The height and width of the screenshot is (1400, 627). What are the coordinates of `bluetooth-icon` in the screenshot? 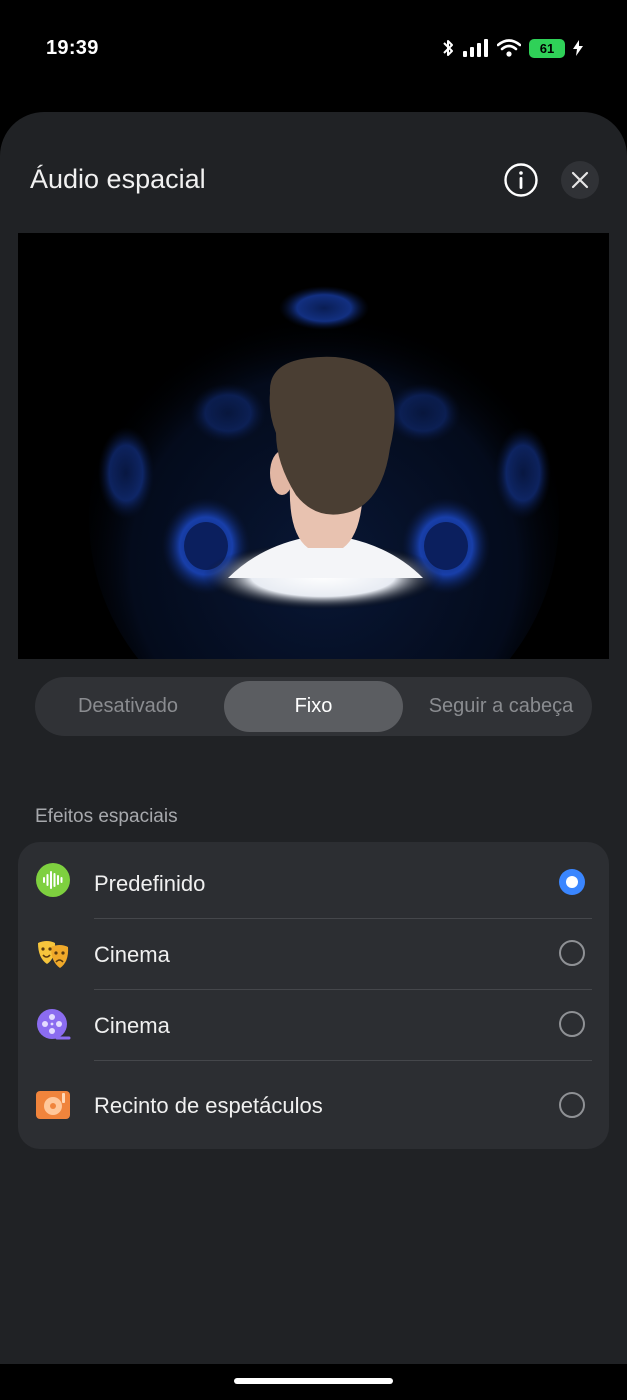 It's located at (448, 48).